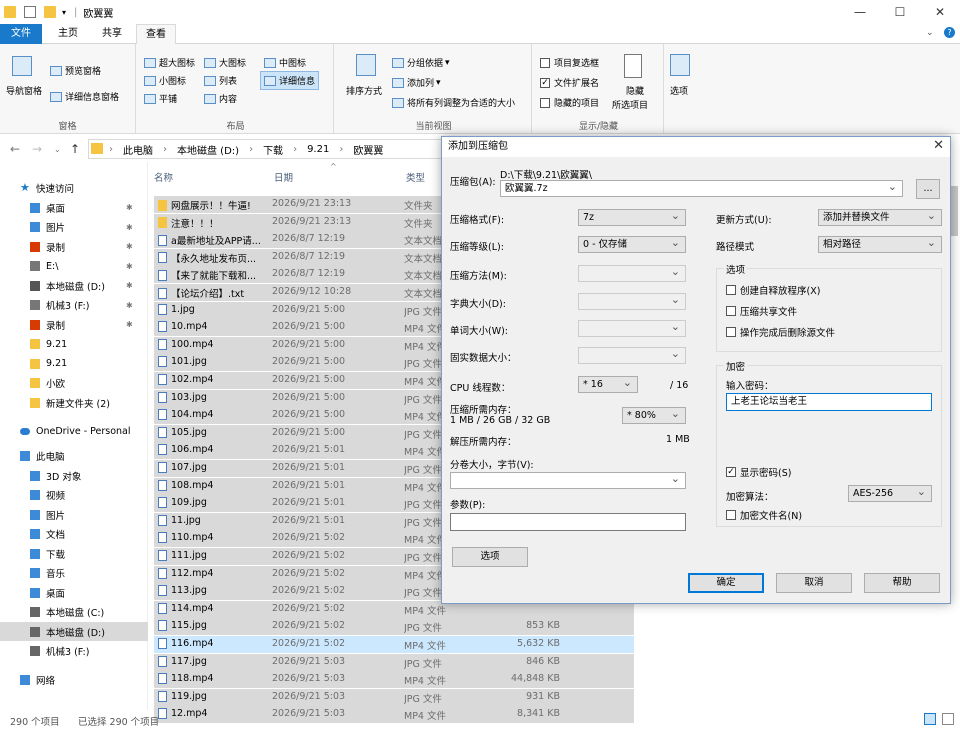  What do you see at coordinates (569, 62) in the screenshot?
I see `item-checkboxes-toggle: 项目复选框` at bounding box center [569, 62].